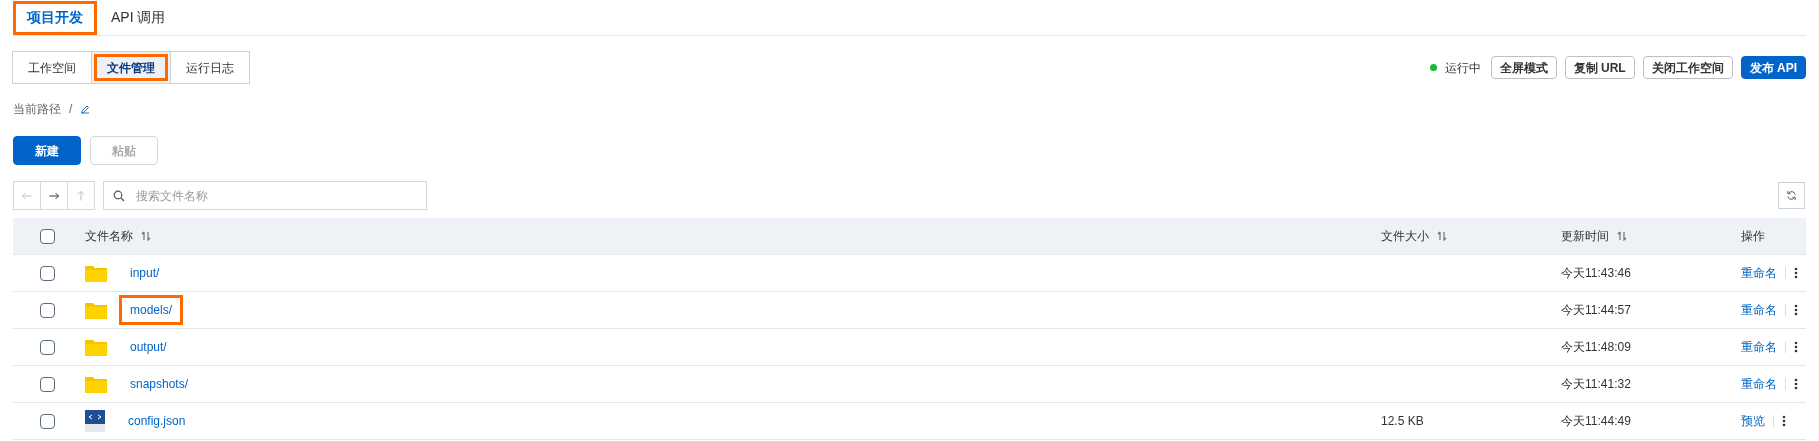 This screenshot has width=1819, height=441. What do you see at coordinates (71, 109) in the screenshot?
I see `path-value: /` at bounding box center [71, 109].